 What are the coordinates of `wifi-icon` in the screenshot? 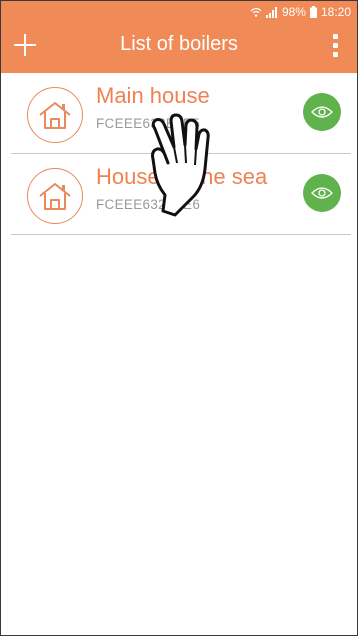 It's located at (256, 12).